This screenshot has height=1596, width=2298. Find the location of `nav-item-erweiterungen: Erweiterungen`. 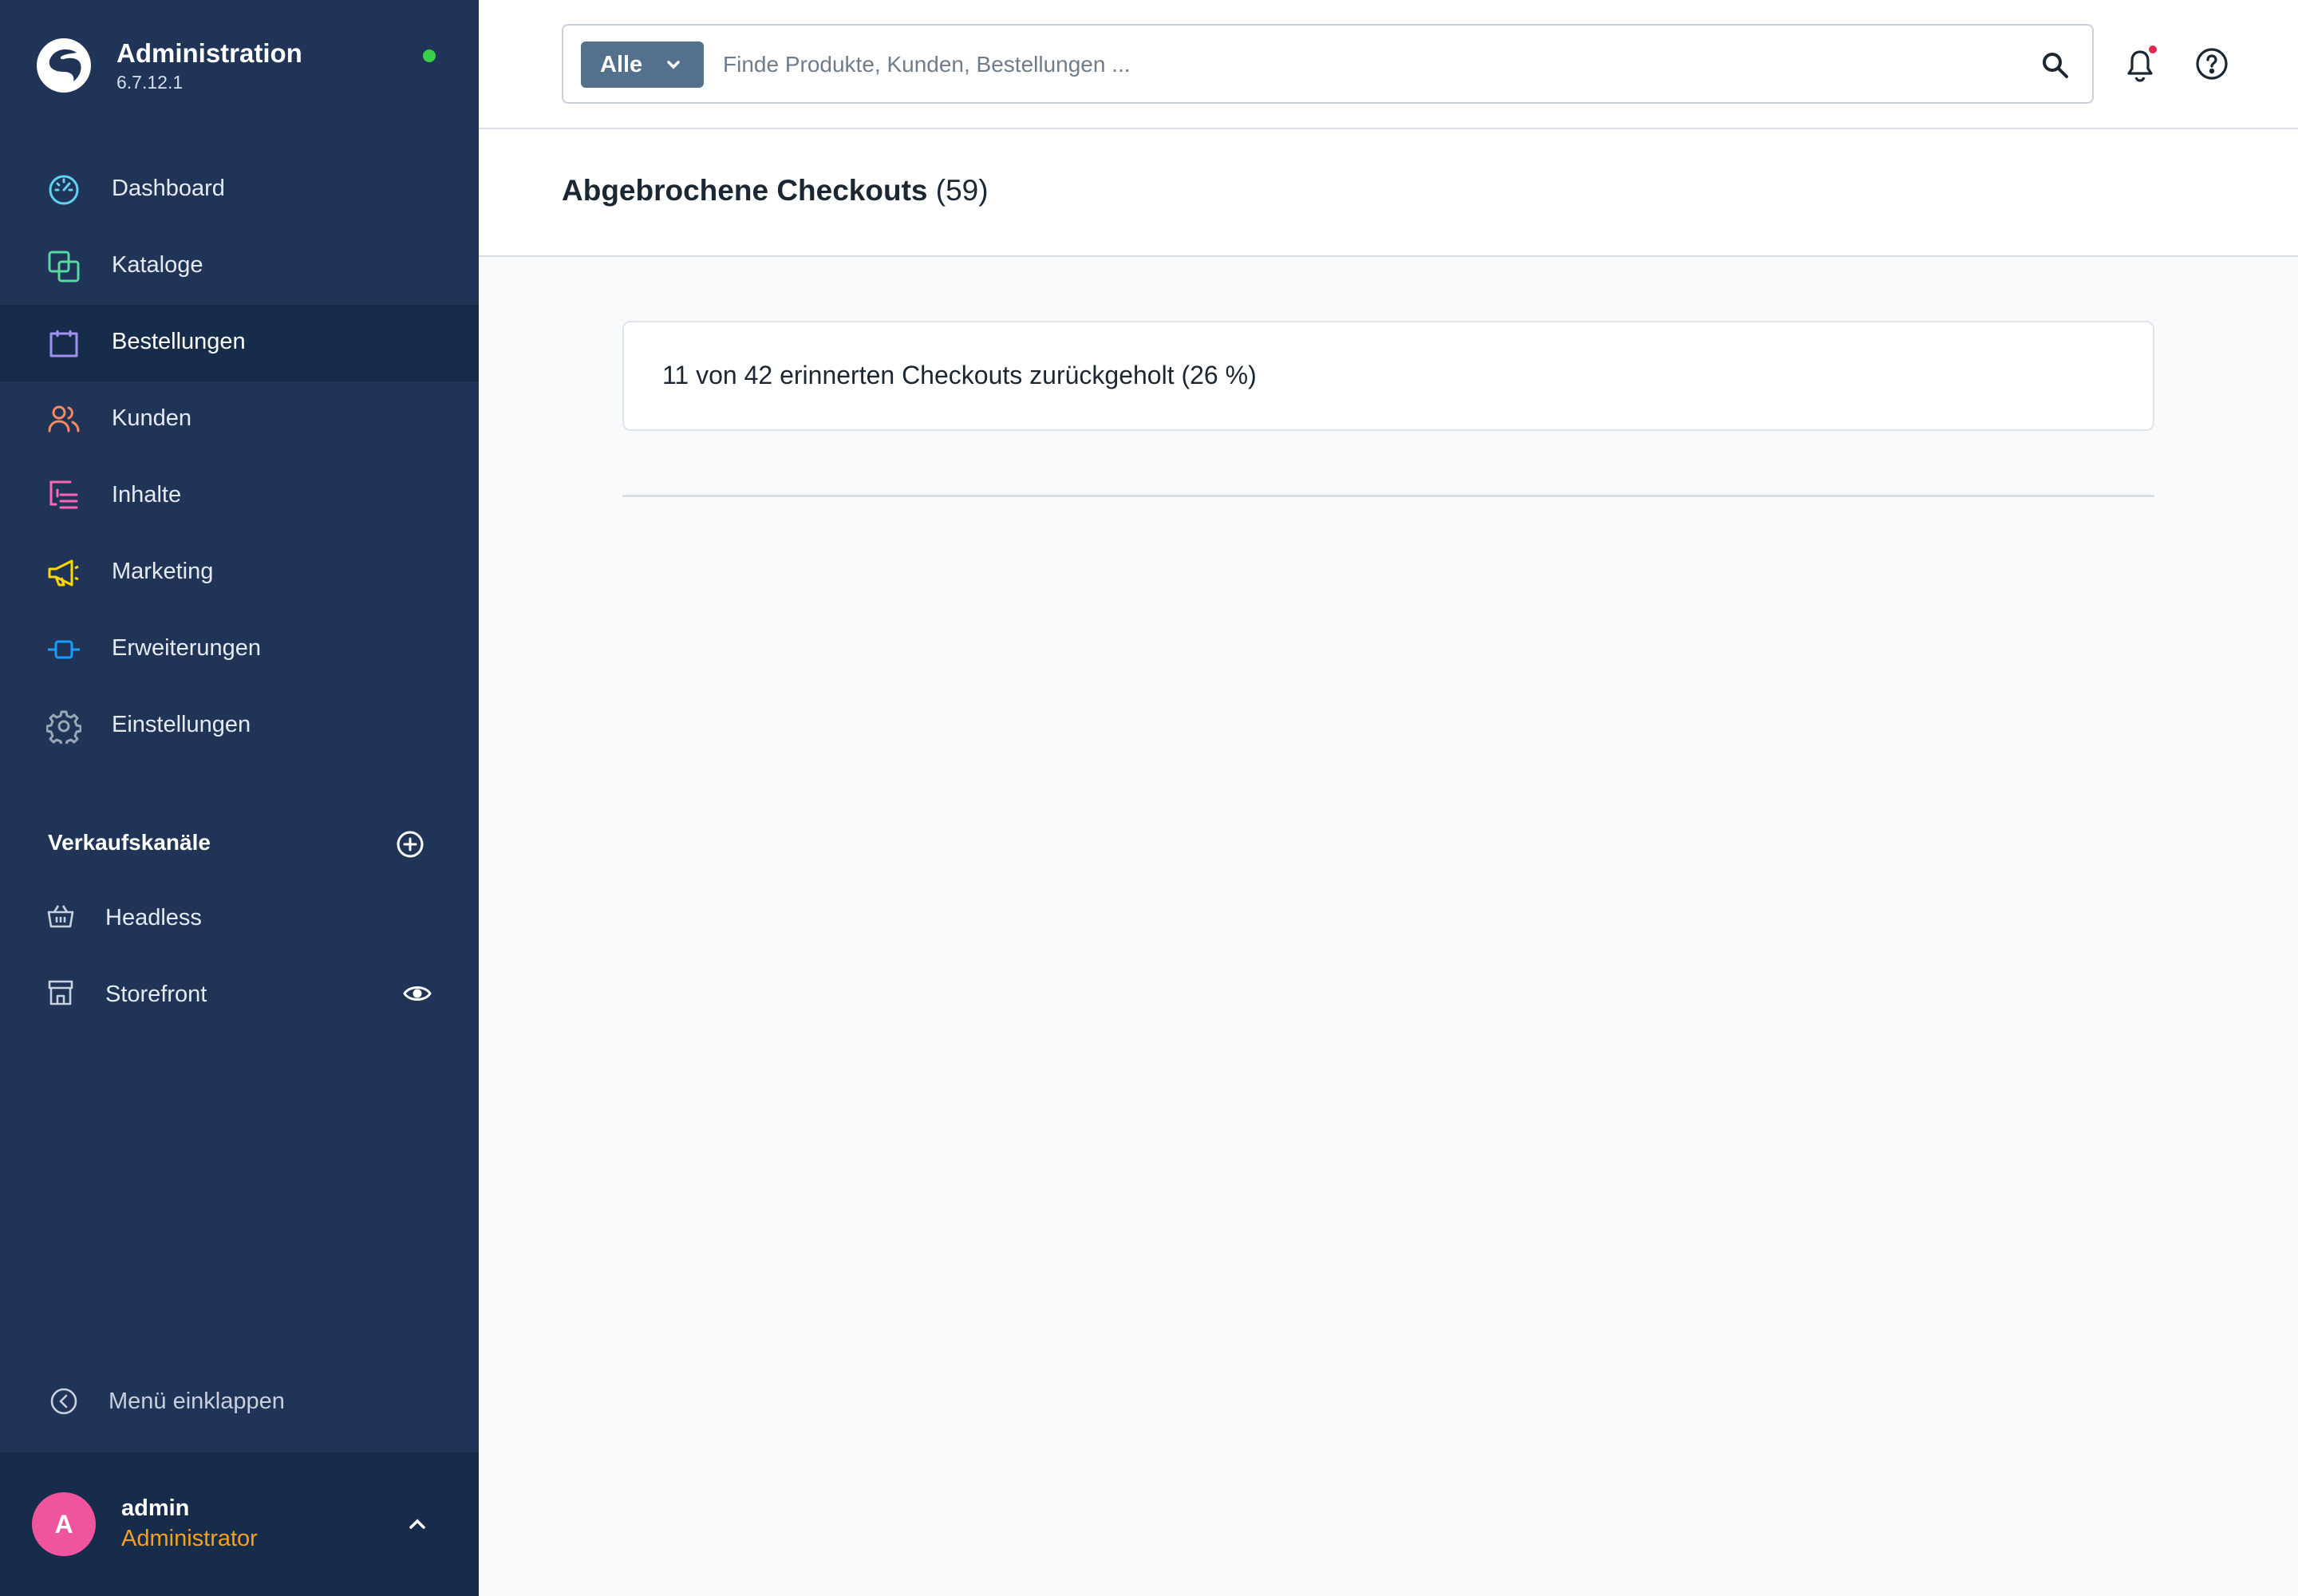

nav-item-erweiterungen: Erweiterungen is located at coordinates (240, 649).